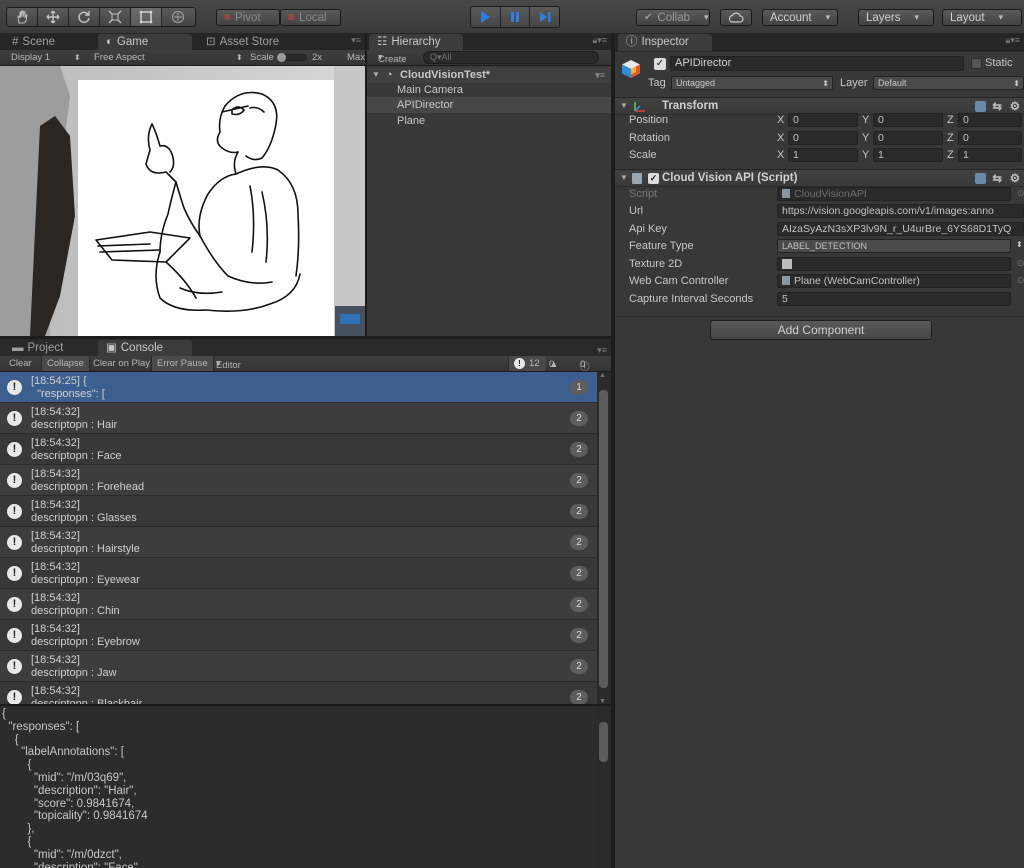 The width and height of the screenshot is (1024, 868). Describe the element at coordinates (752, 83) in the screenshot. I see `tag-dropdown: Untagged ⬍` at that location.